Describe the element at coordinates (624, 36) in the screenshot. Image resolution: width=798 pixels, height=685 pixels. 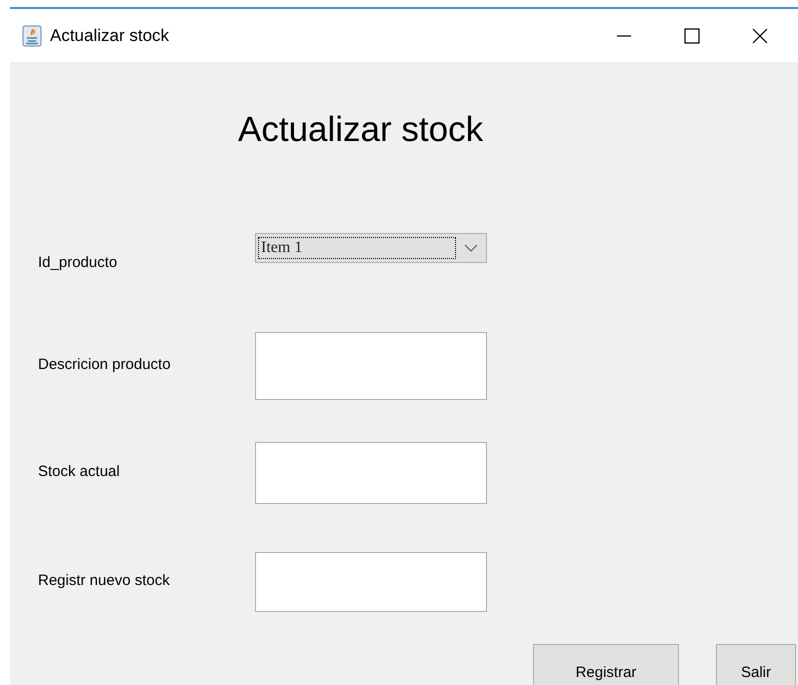
I see `minimize-icon` at that location.